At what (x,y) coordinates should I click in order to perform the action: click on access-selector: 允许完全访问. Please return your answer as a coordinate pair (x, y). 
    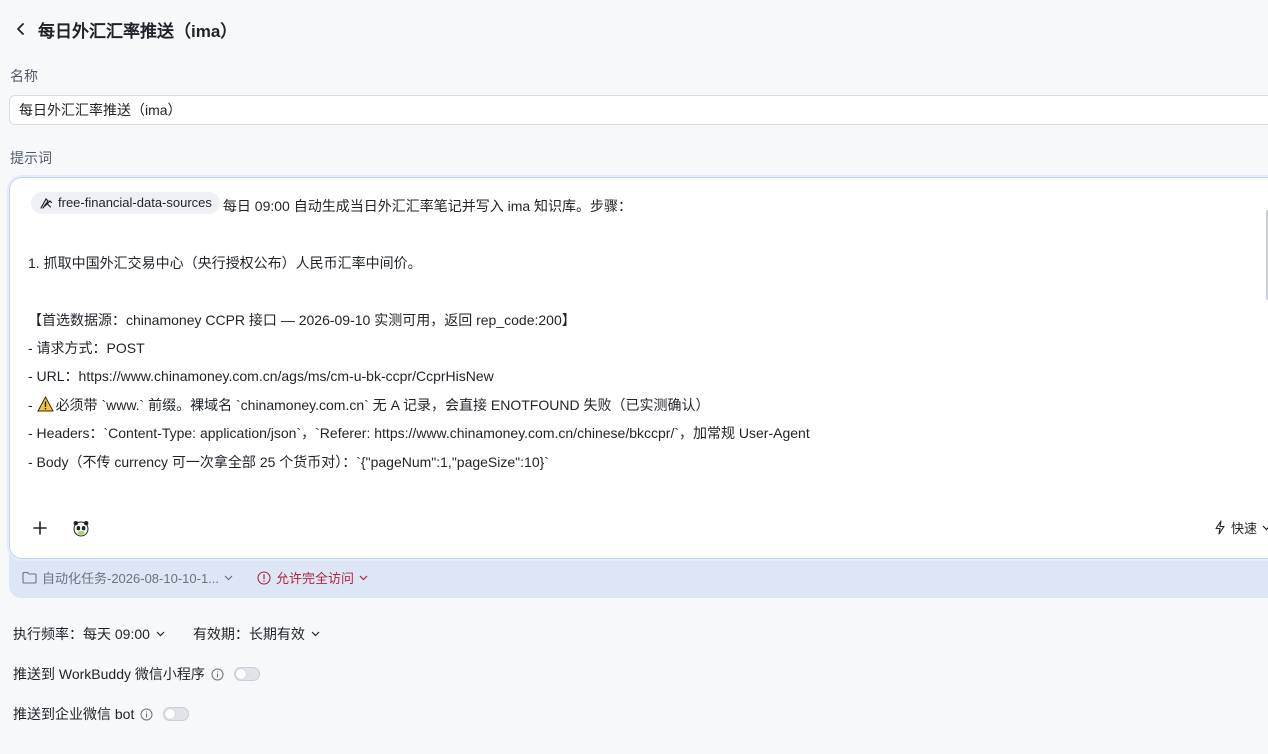
    Looking at the image, I should click on (312, 577).